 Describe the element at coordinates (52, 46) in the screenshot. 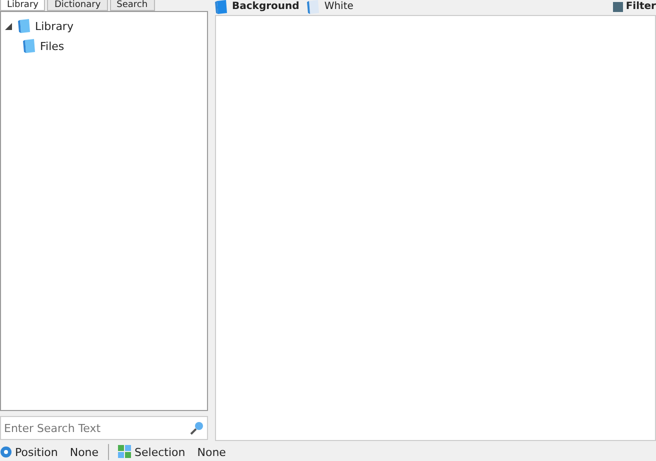

I see `tree-item: Files` at that location.